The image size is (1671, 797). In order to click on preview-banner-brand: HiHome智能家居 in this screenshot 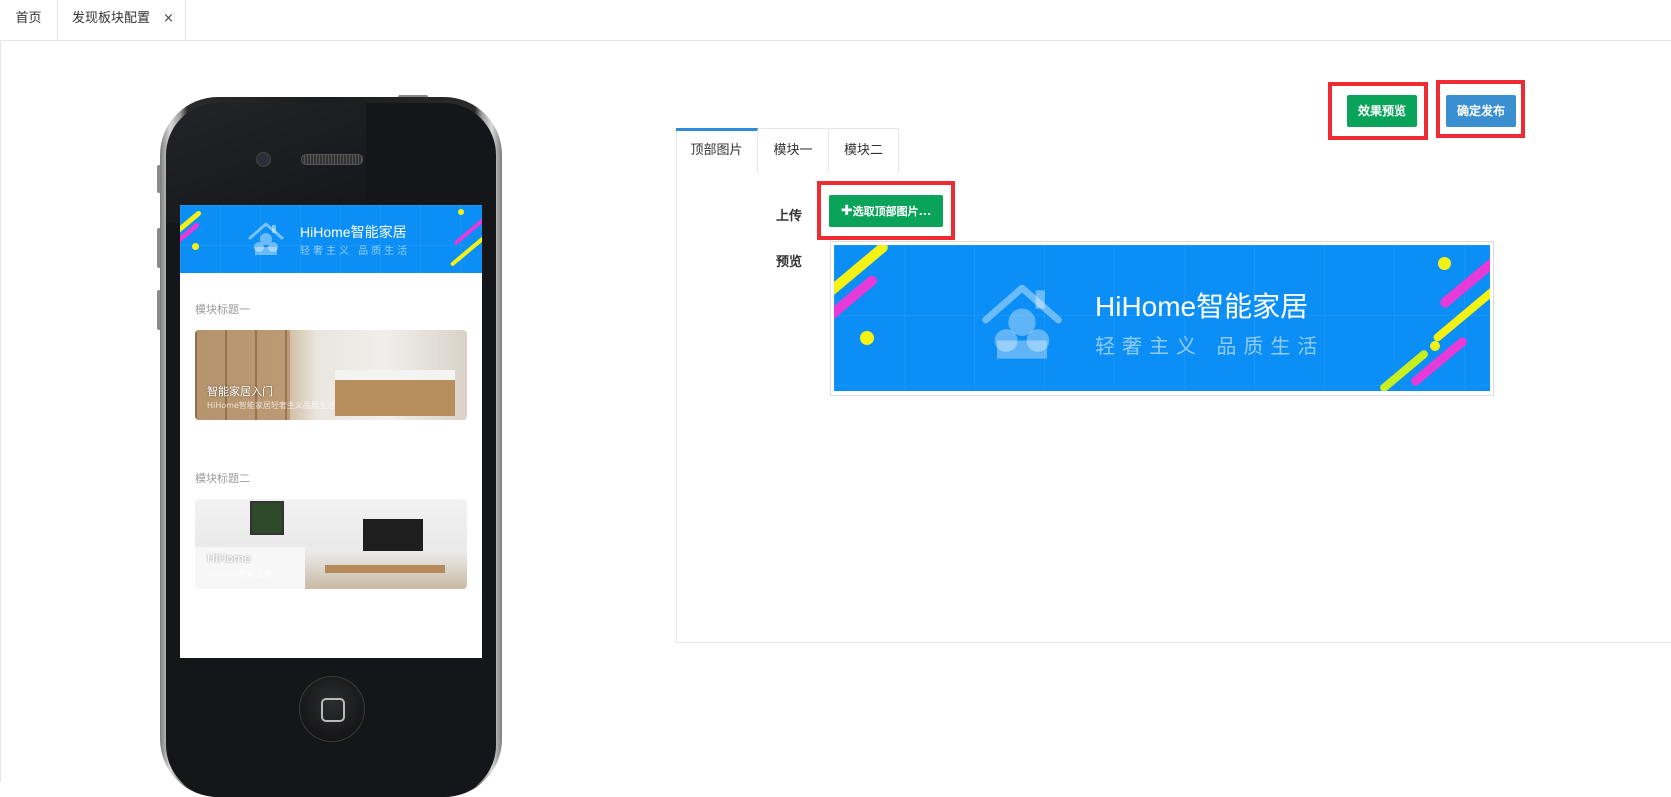, I will do `click(1202, 306)`.